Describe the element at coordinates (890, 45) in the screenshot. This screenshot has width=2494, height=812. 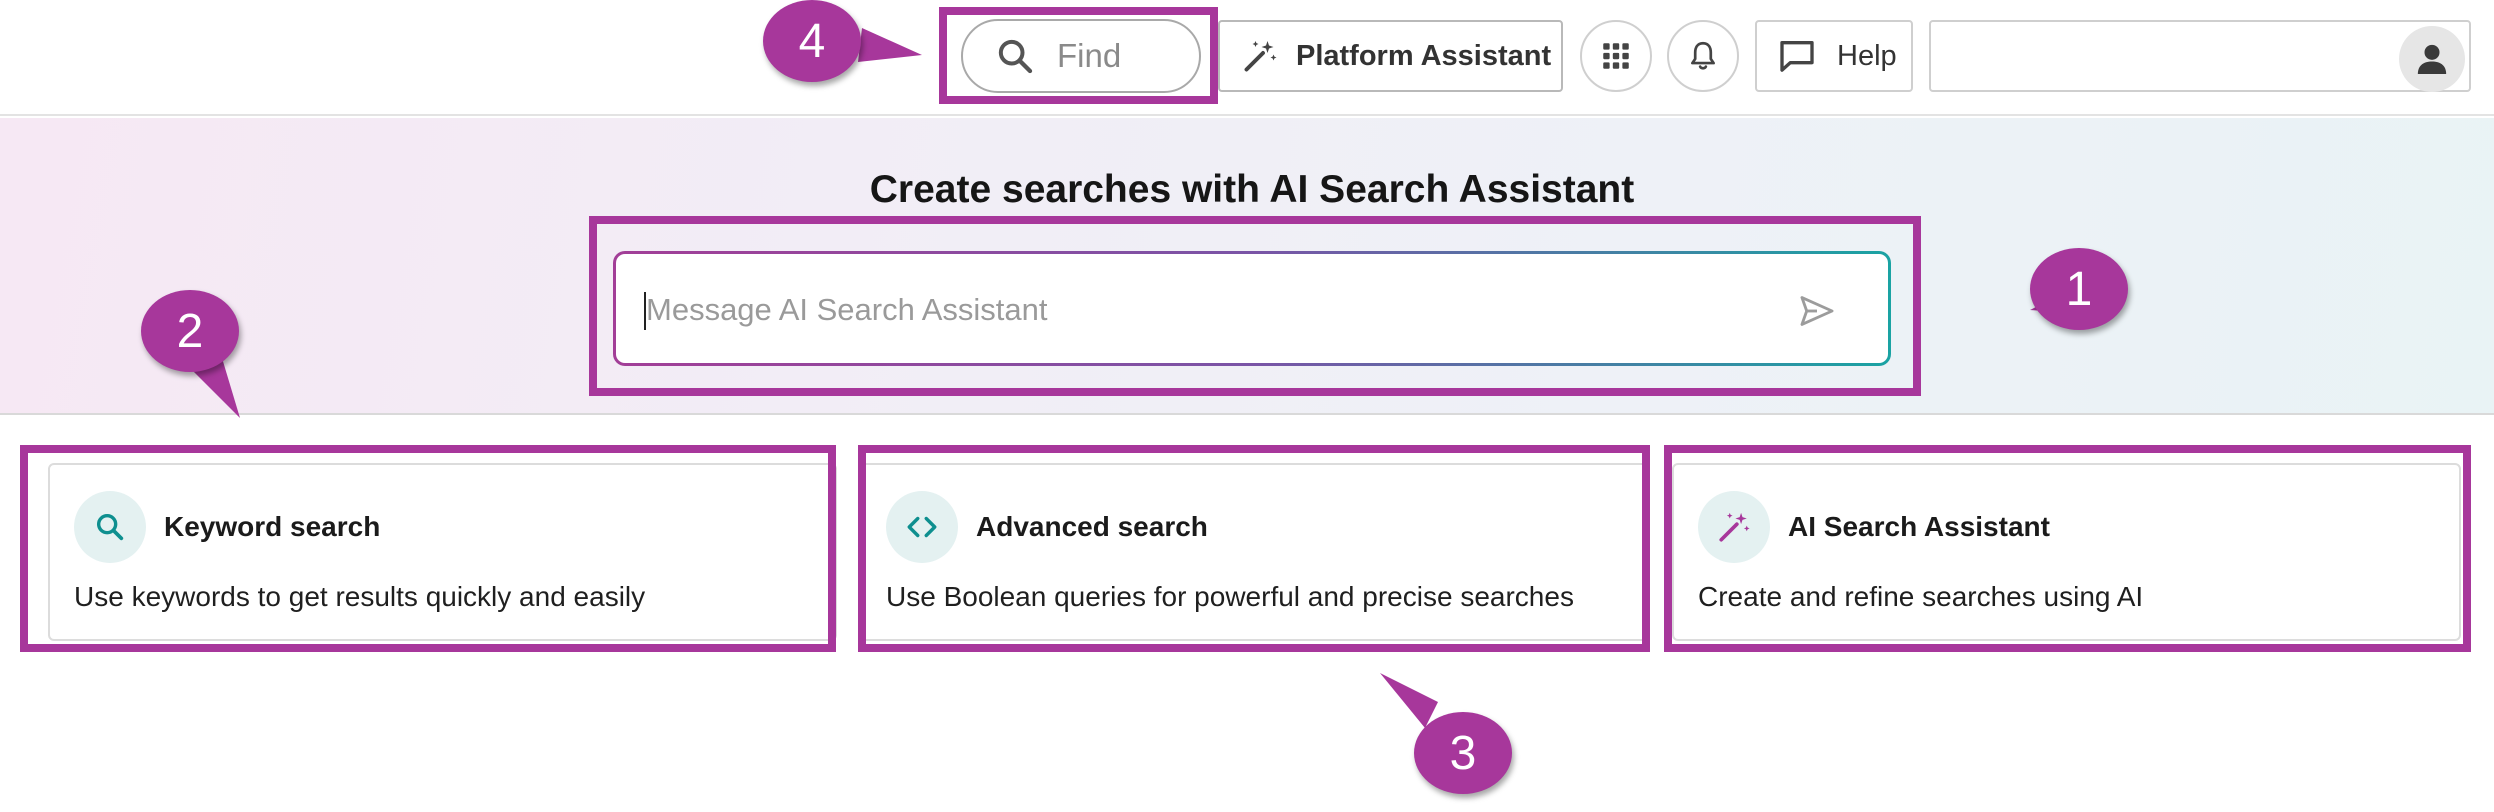
I see `badge-4-pointer` at that location.